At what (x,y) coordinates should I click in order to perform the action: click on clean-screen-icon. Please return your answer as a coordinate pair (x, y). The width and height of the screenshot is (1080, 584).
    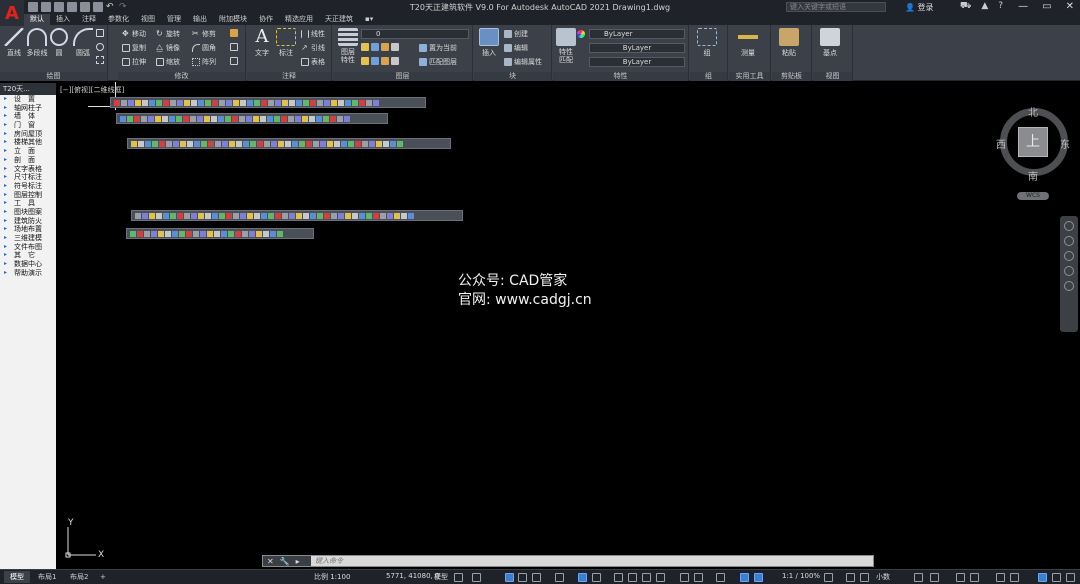
    Looking at the image, I should click on (1000, 577).